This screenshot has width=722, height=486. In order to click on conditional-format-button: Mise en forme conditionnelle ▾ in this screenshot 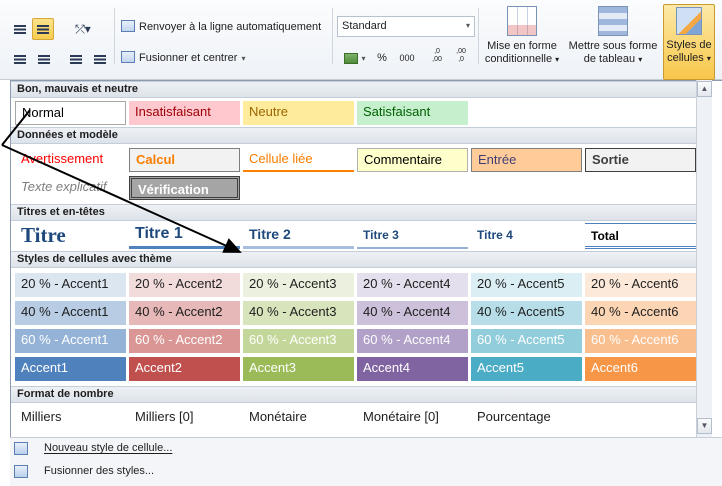, I will do `click(522, 35)`.